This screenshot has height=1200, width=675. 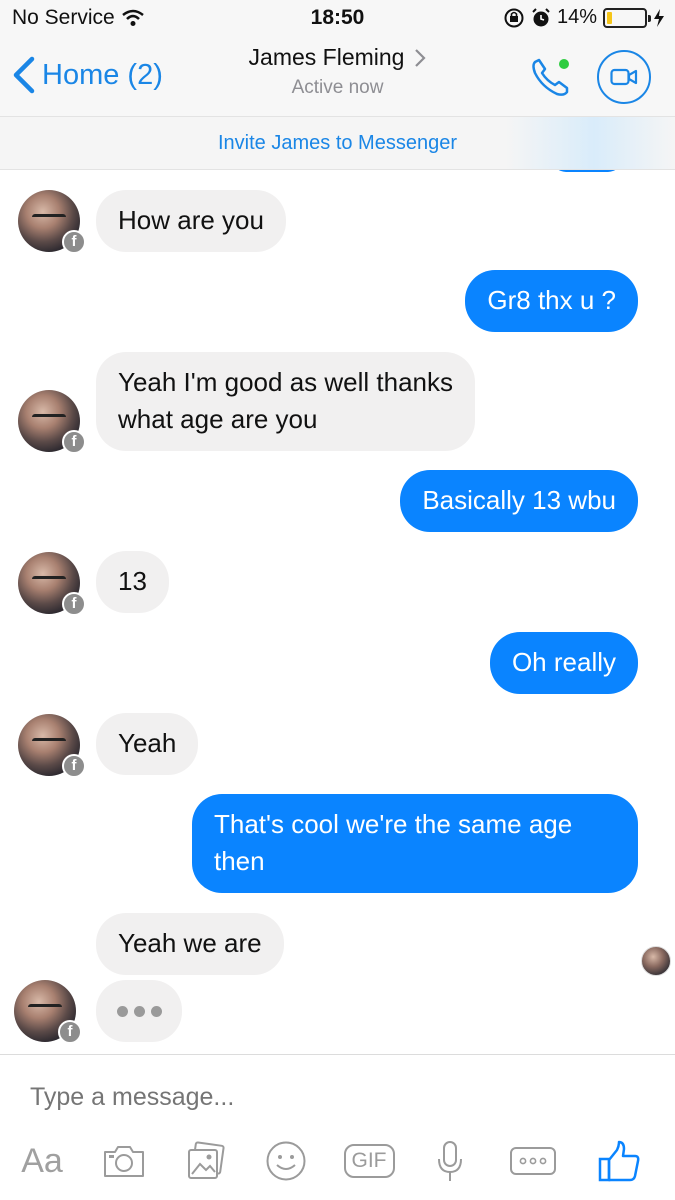 I want to click on battery-icon, so click(x=627, y=17).